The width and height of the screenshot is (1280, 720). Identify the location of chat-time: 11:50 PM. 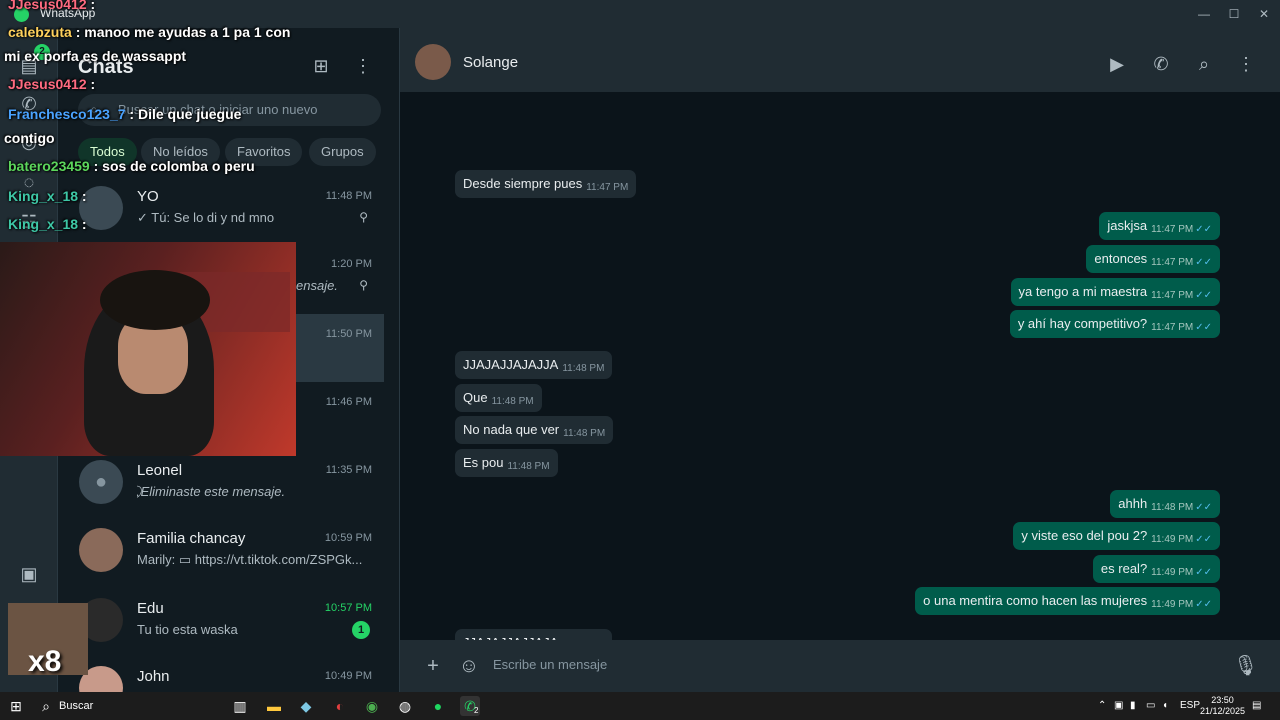
(348, 334).